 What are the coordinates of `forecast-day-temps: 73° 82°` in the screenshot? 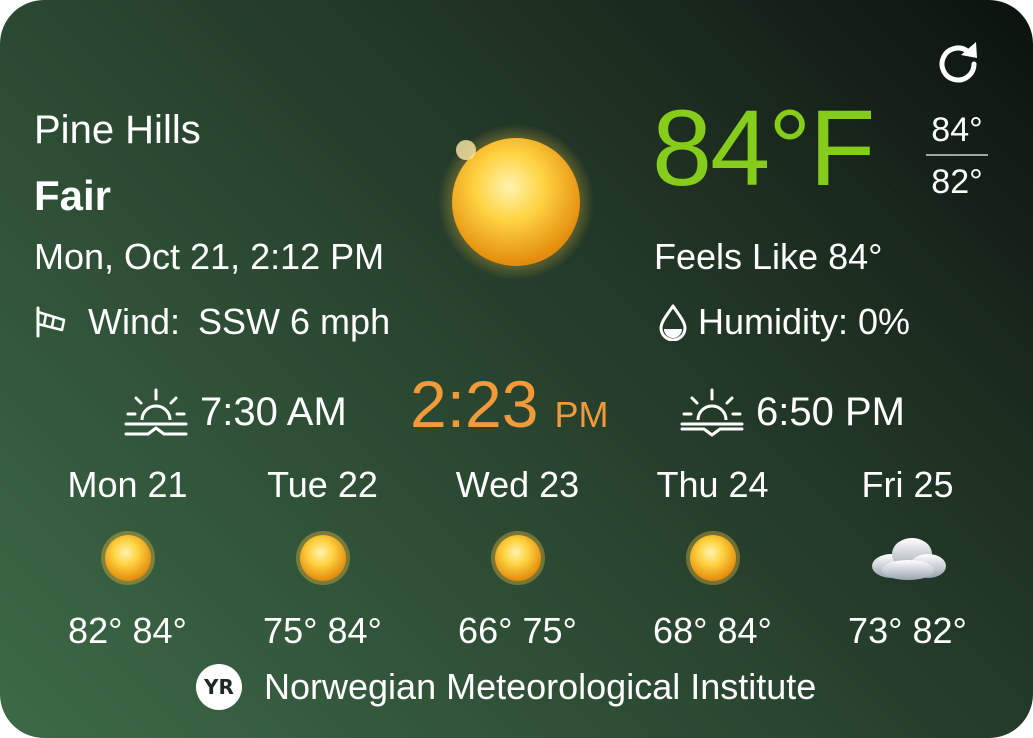 It's located at (907, 630).